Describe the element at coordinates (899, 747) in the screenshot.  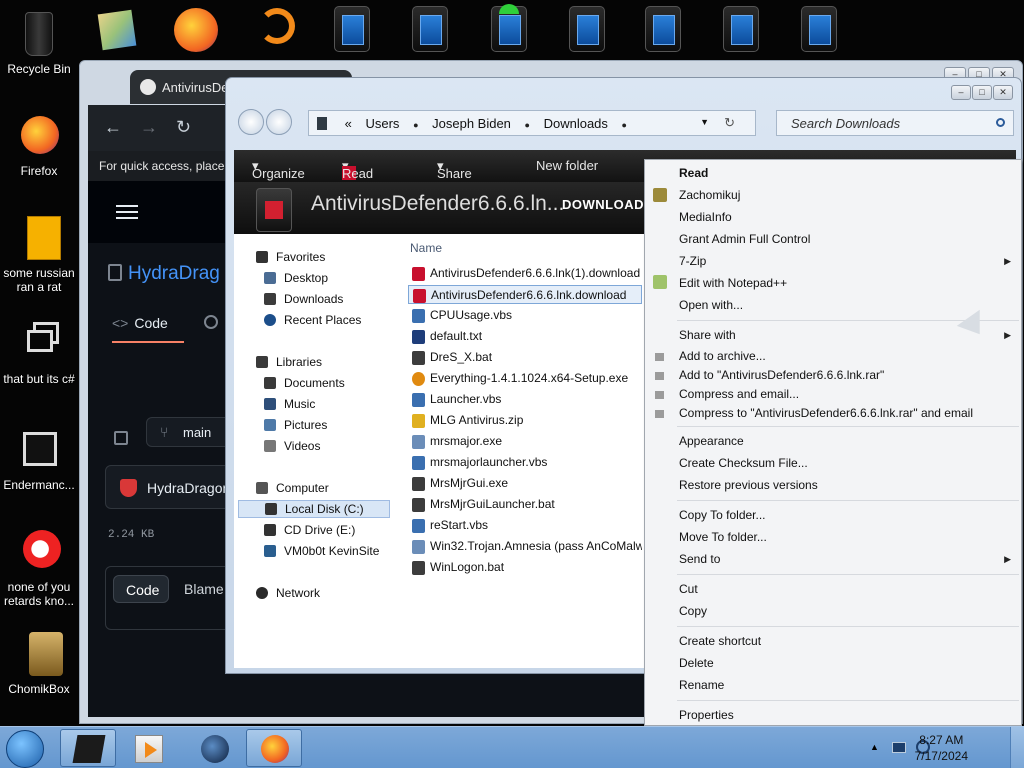
I see `network-tray-icon` at that location.